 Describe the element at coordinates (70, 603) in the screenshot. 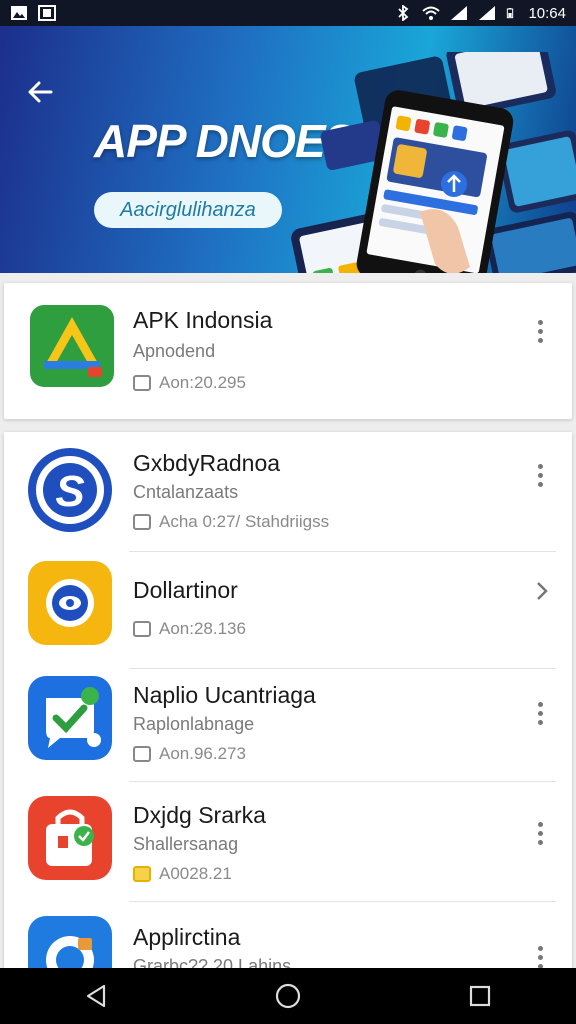

I see `eye-app-icon` at that location.